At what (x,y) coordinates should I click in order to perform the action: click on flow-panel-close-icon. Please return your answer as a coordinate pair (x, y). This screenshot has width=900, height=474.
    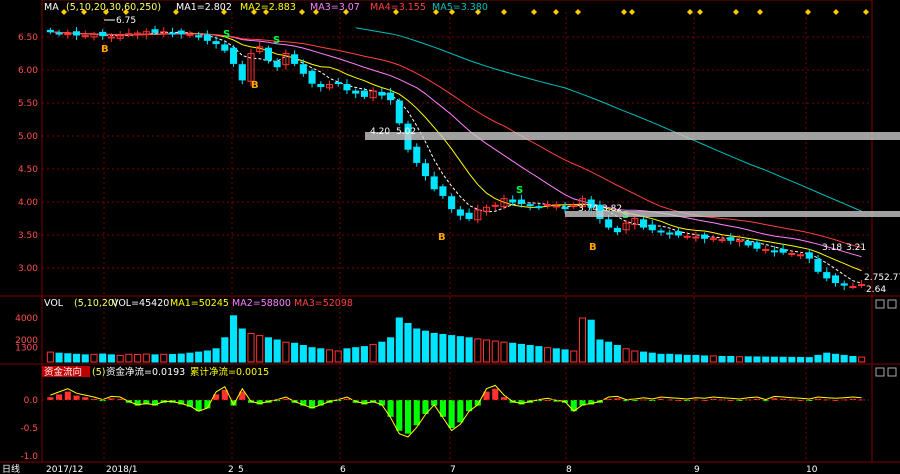
    Looking at the image, I should click on (892, 372).